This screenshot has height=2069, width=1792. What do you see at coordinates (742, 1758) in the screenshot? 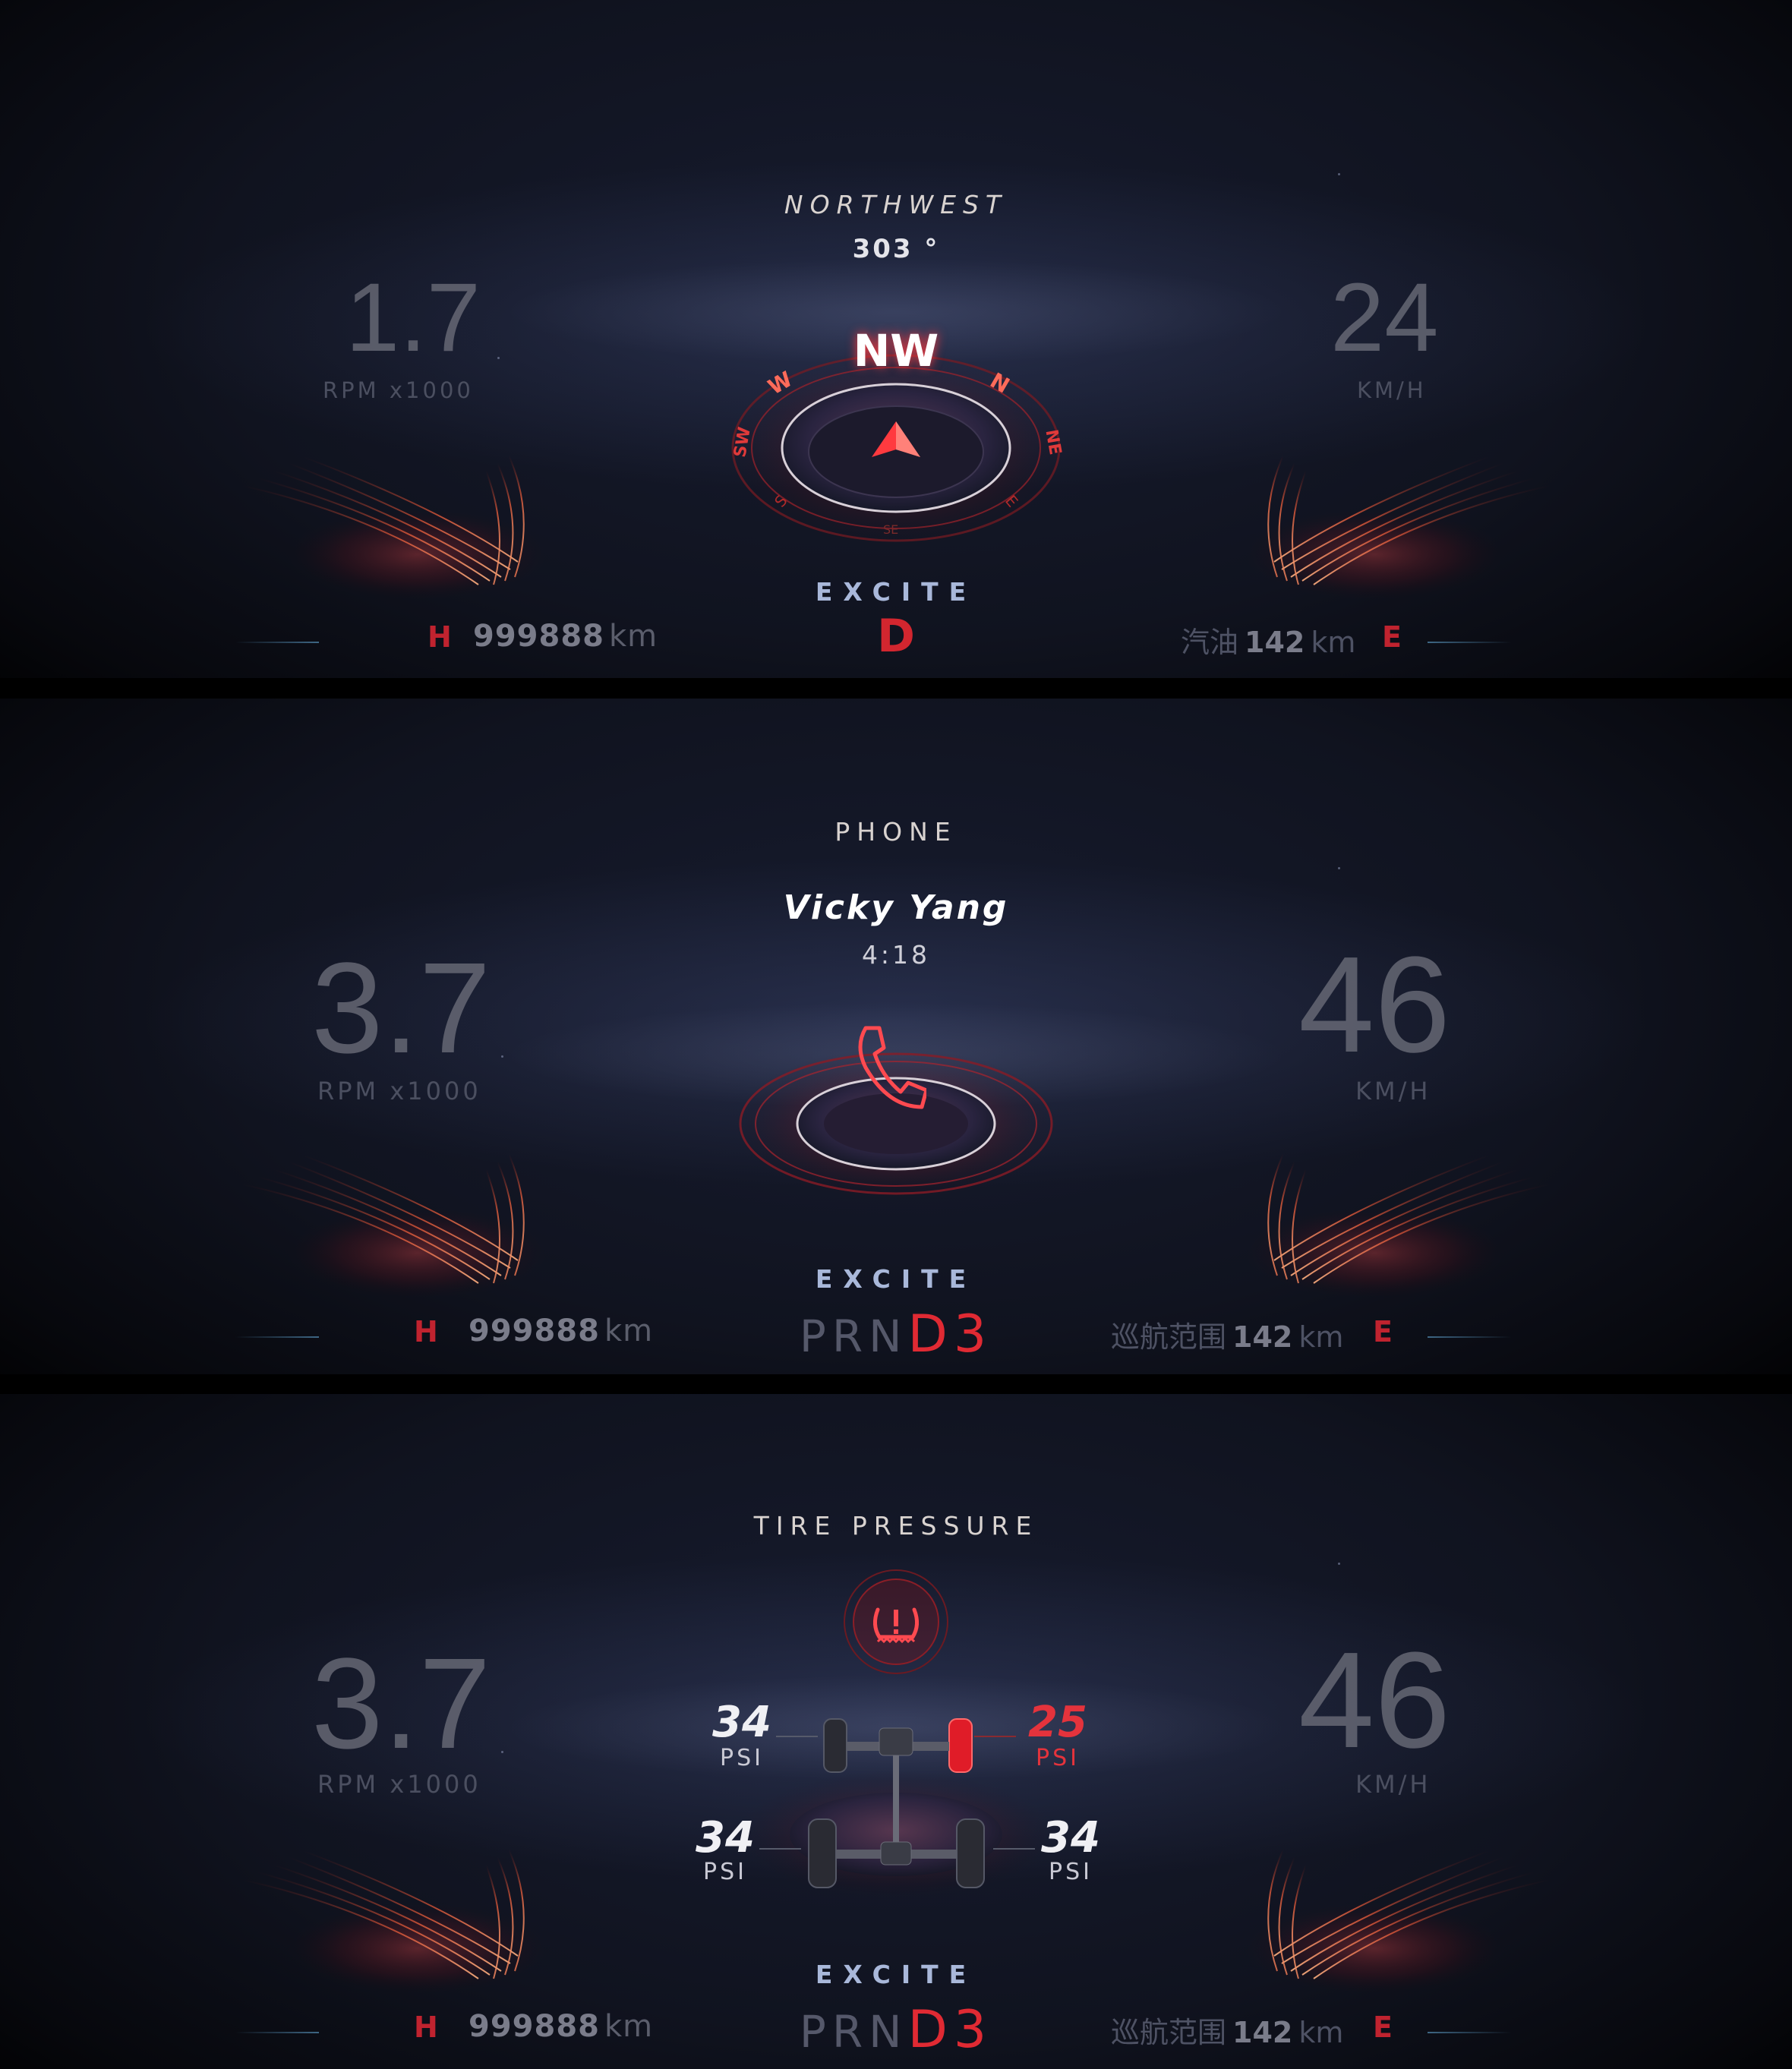
I see `tire-front-left-unit: PSI` at bounding box center [742, 1758].